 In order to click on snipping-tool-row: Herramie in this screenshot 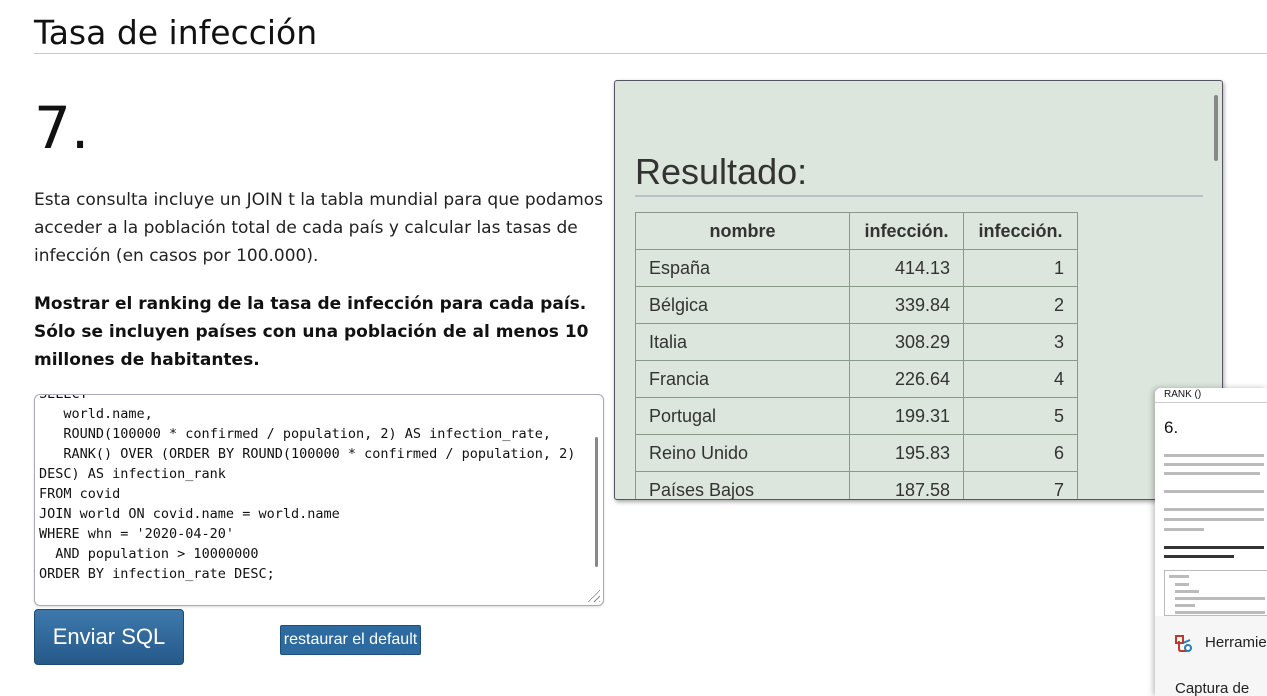, I will do `click(1211, 644)`.